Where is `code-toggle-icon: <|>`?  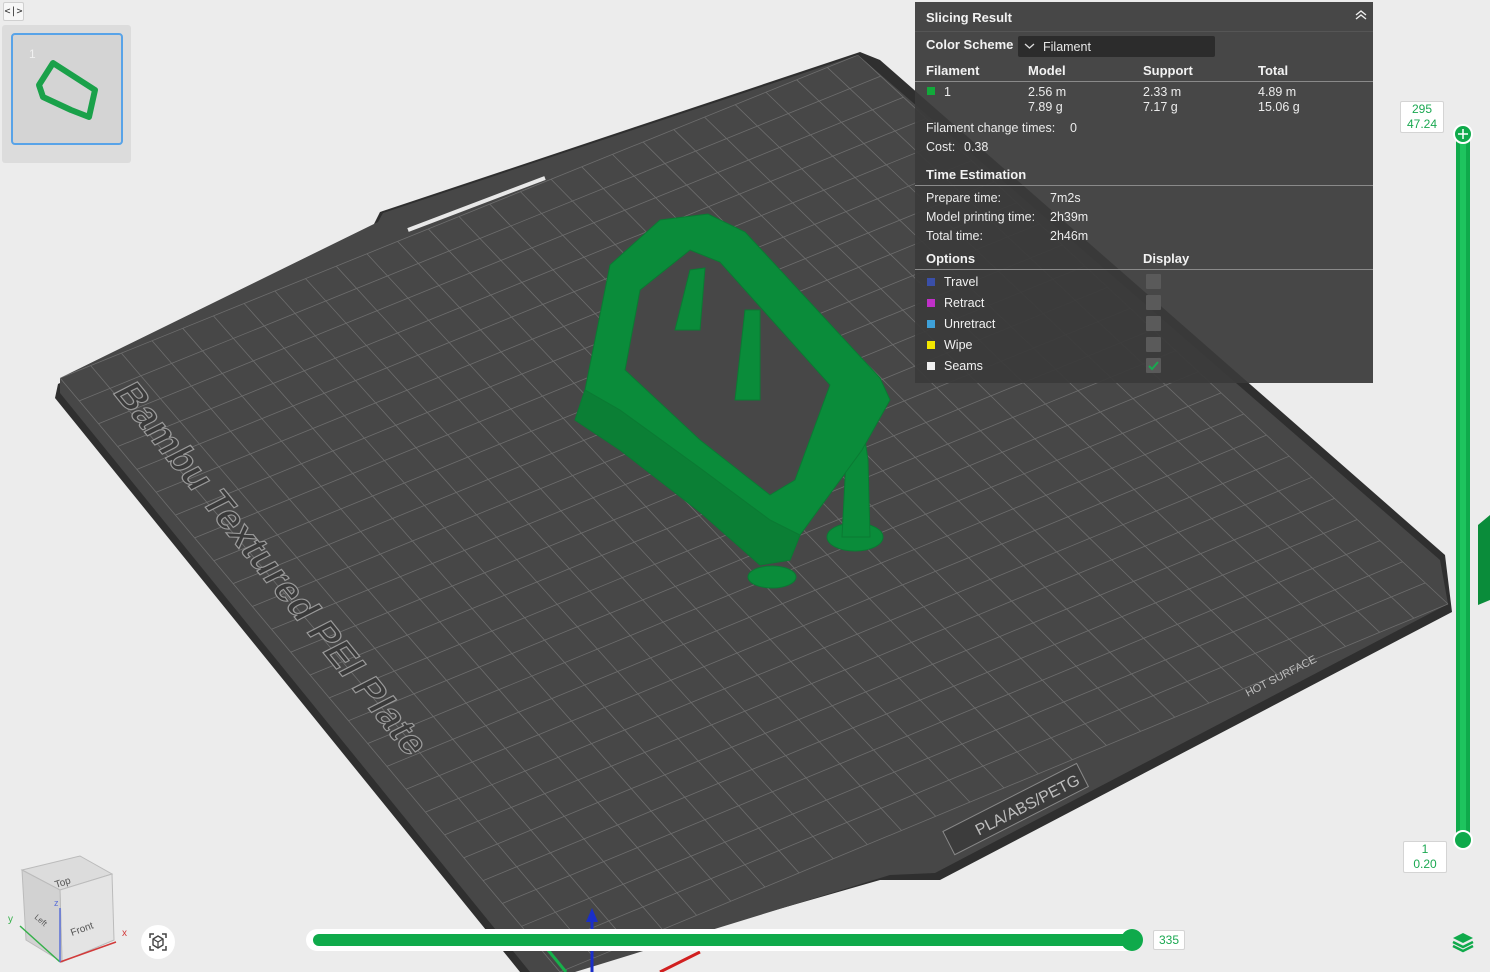
code-toggle-icon: <|> is located at coordinates (13, 11).